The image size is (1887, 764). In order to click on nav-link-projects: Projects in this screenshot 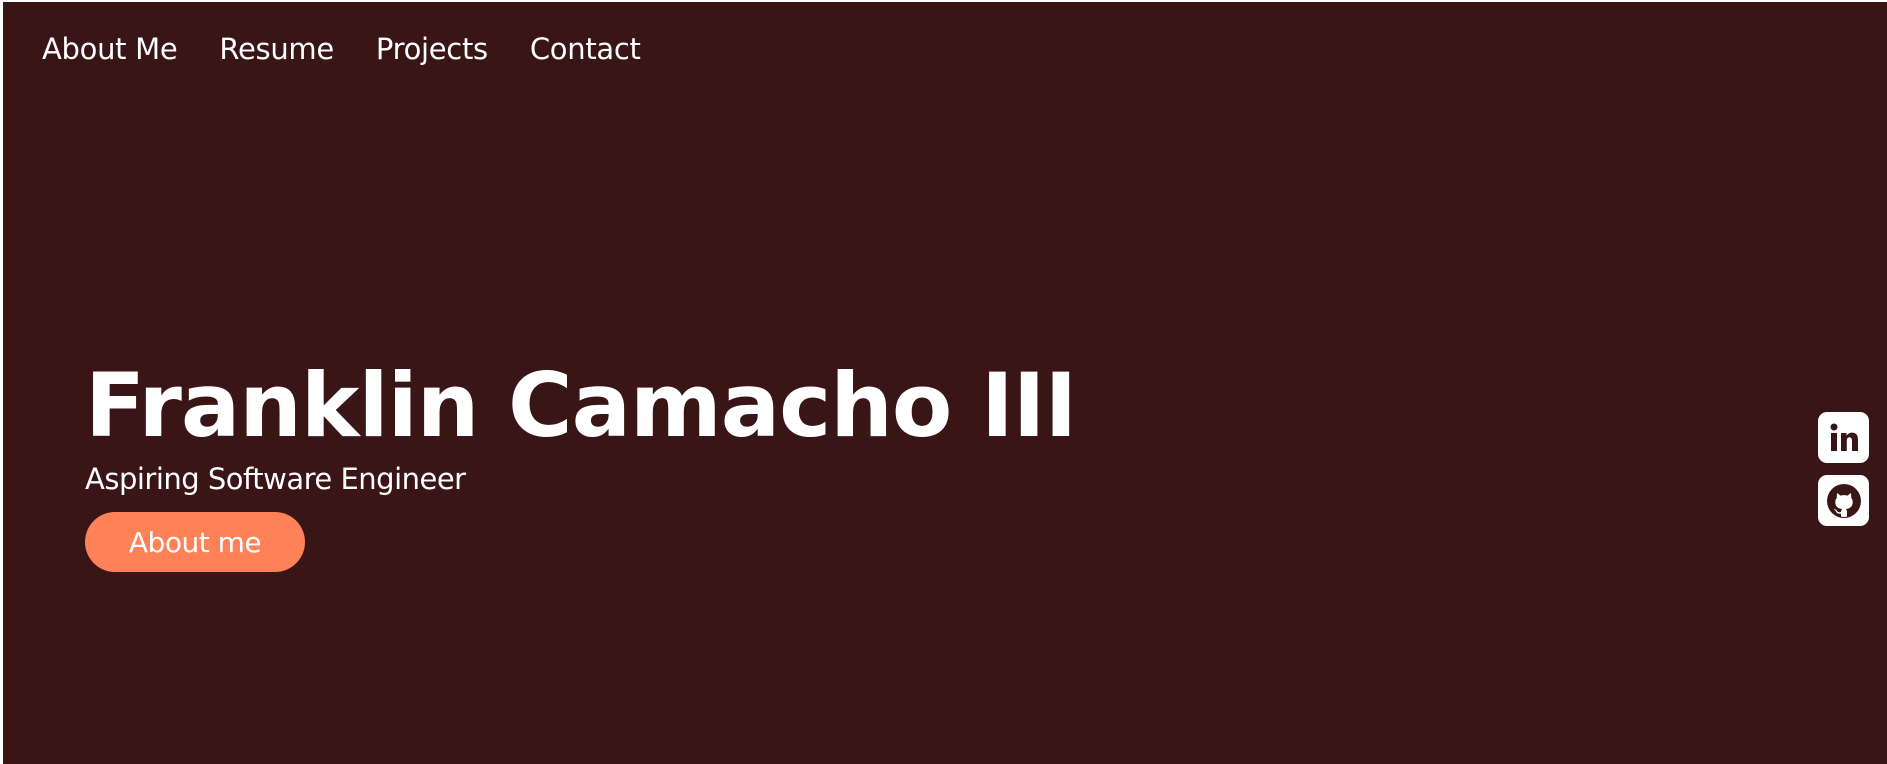, I will do `click(432, 49)`.